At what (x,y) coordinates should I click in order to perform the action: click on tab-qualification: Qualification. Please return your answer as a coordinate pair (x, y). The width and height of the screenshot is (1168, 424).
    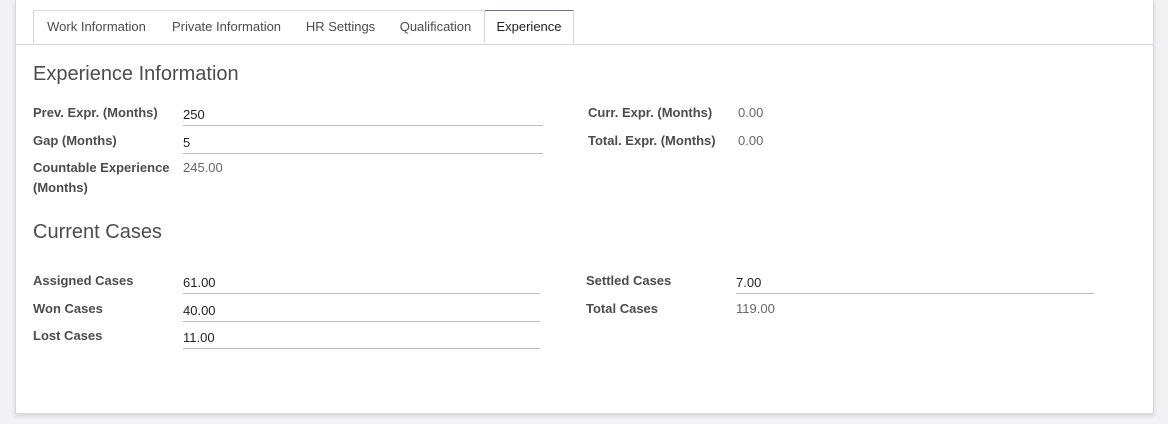
    Looking at the image, I should click on (436, 26).